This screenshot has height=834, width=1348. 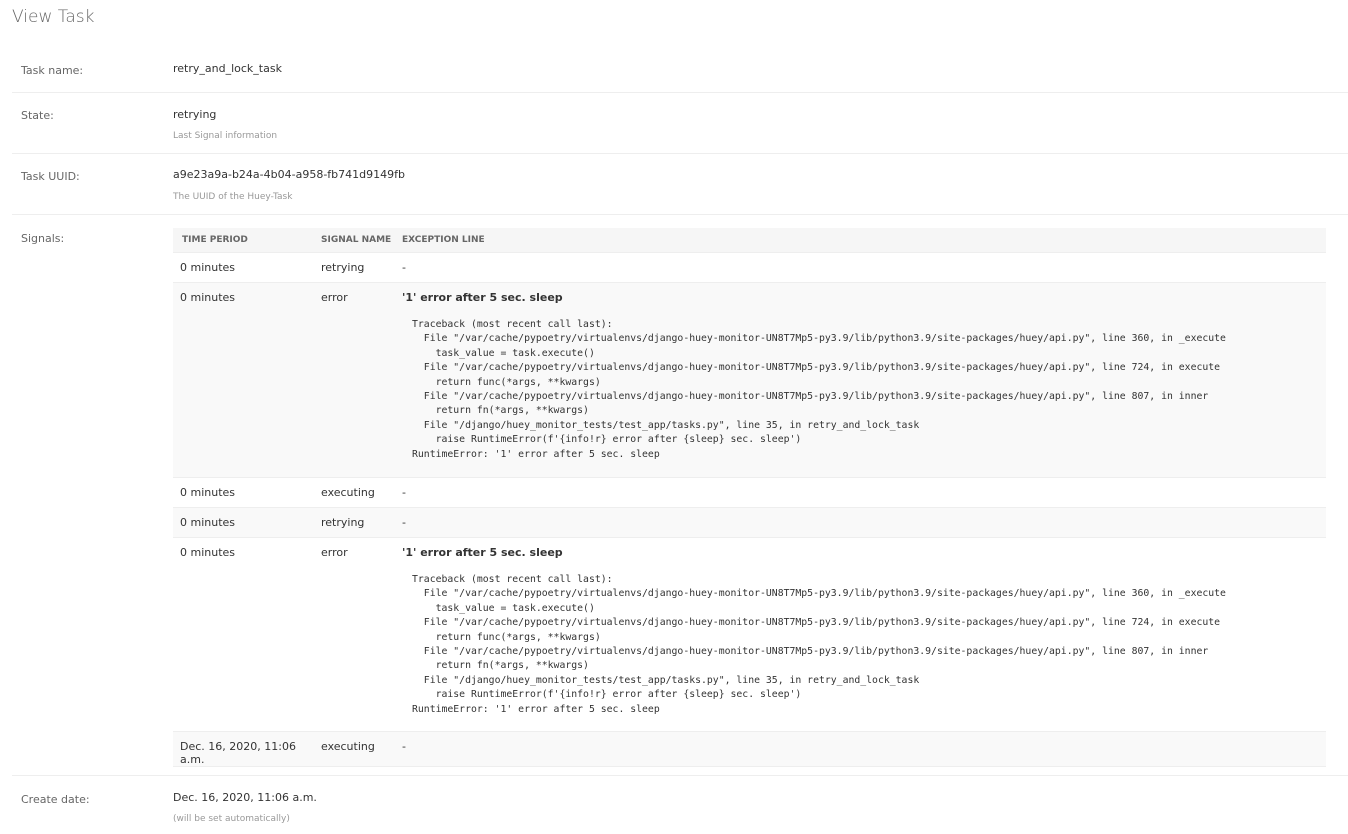 I want to click on field-row-state: State: retrying Last Signal information, so click(x=680, y=123).